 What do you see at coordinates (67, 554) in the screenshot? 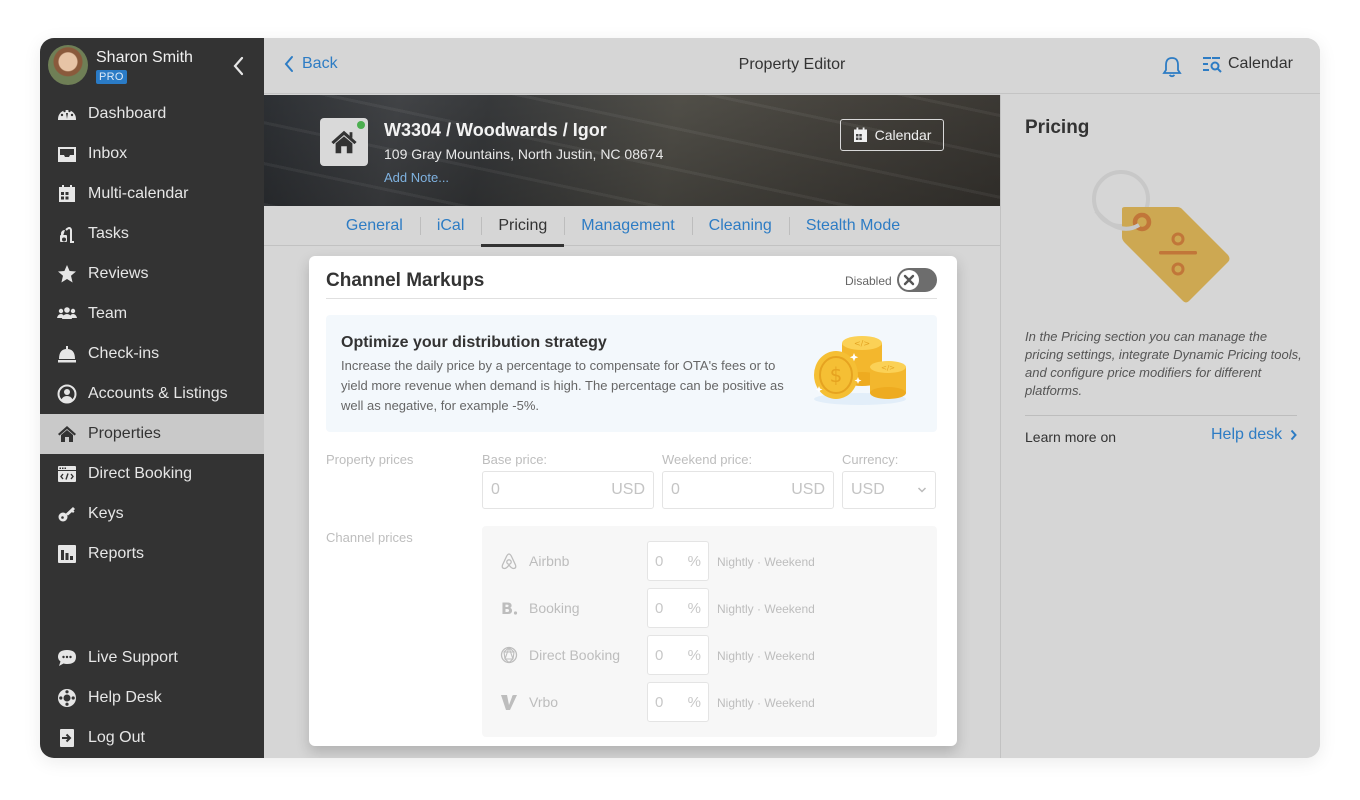
I see `bar-chart-icon` at bounding box center [67, 554].